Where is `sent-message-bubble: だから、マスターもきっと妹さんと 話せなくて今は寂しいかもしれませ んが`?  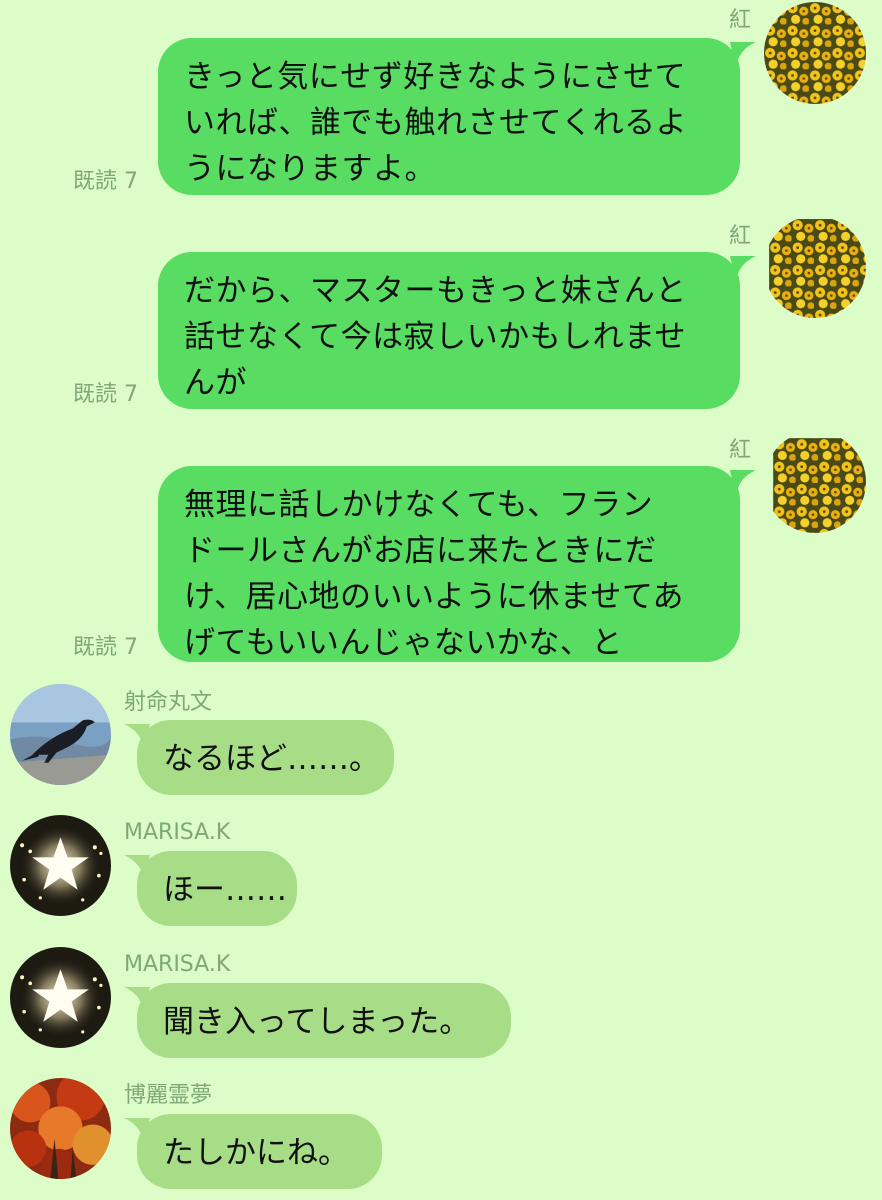 sent-message-bubble: だから、マスターもきっと妹さんと 話せなくて今は寂しいかもしれませ んが is located at coordinates (449, 330).